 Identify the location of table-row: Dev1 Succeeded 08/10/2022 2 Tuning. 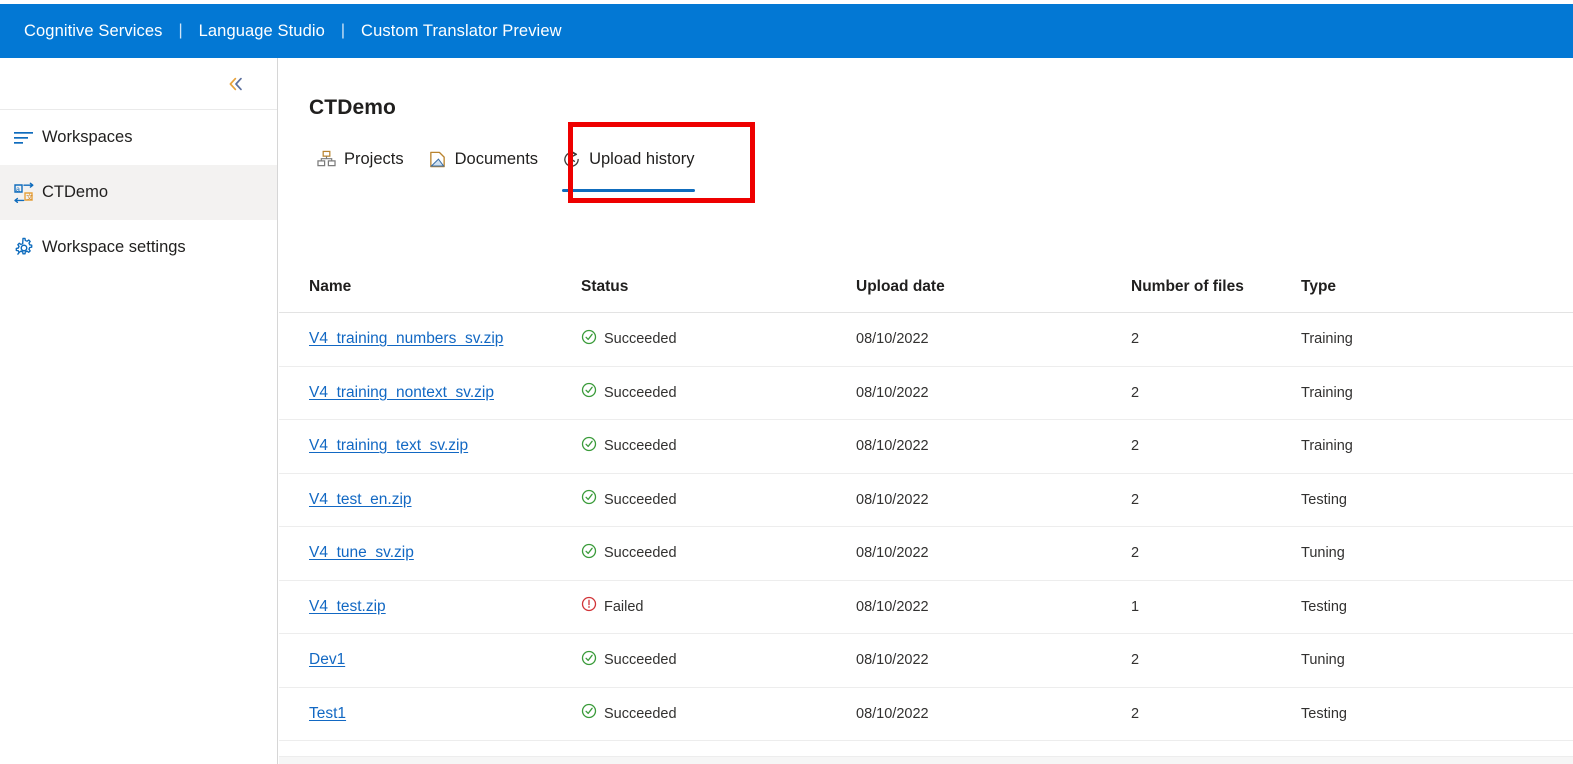
(926, 661).